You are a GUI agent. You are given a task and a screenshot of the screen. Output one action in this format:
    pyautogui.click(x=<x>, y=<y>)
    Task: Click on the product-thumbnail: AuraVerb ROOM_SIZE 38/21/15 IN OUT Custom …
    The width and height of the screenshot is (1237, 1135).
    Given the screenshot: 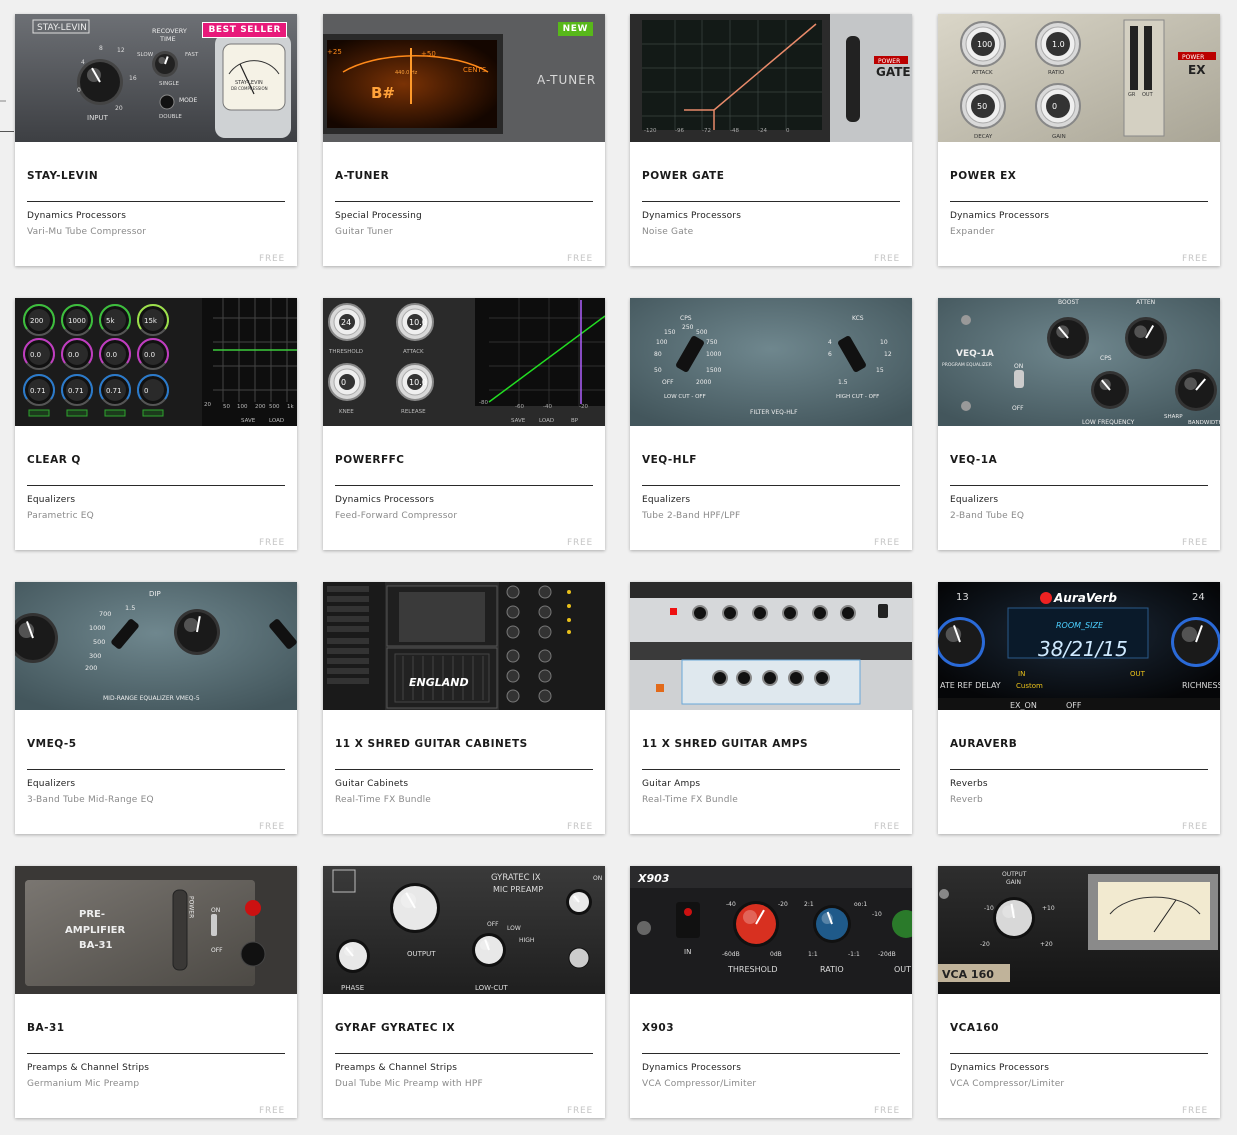 What is the action you would take?
    pyautogui.click(x=1079, y=646)
    